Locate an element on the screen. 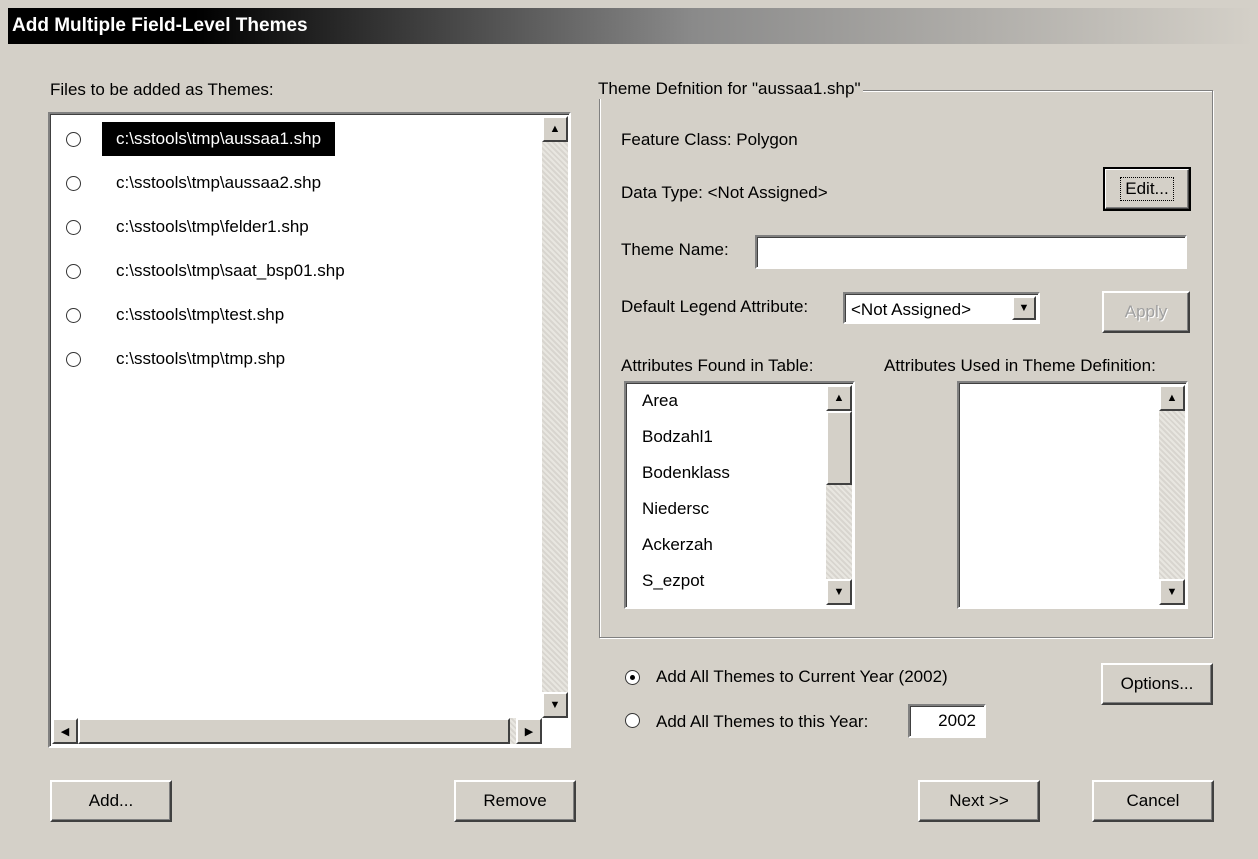 Image resolution: width=1258 pixels, height=859 pixels. apply-button: Apply is located at coordinates (1146, 312).